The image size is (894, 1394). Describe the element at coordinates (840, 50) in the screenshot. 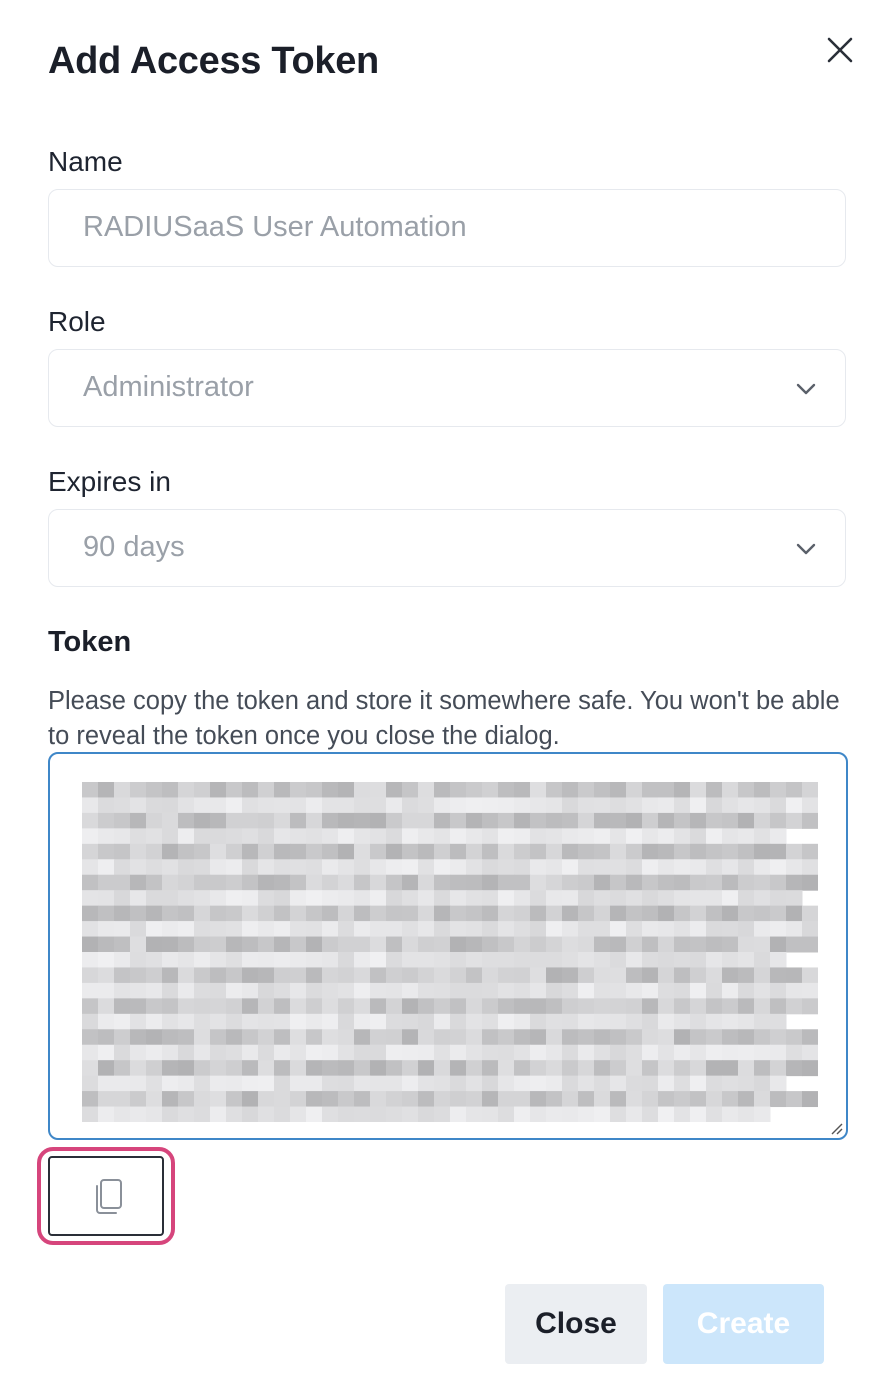

I see `close-x-icon` at that location.